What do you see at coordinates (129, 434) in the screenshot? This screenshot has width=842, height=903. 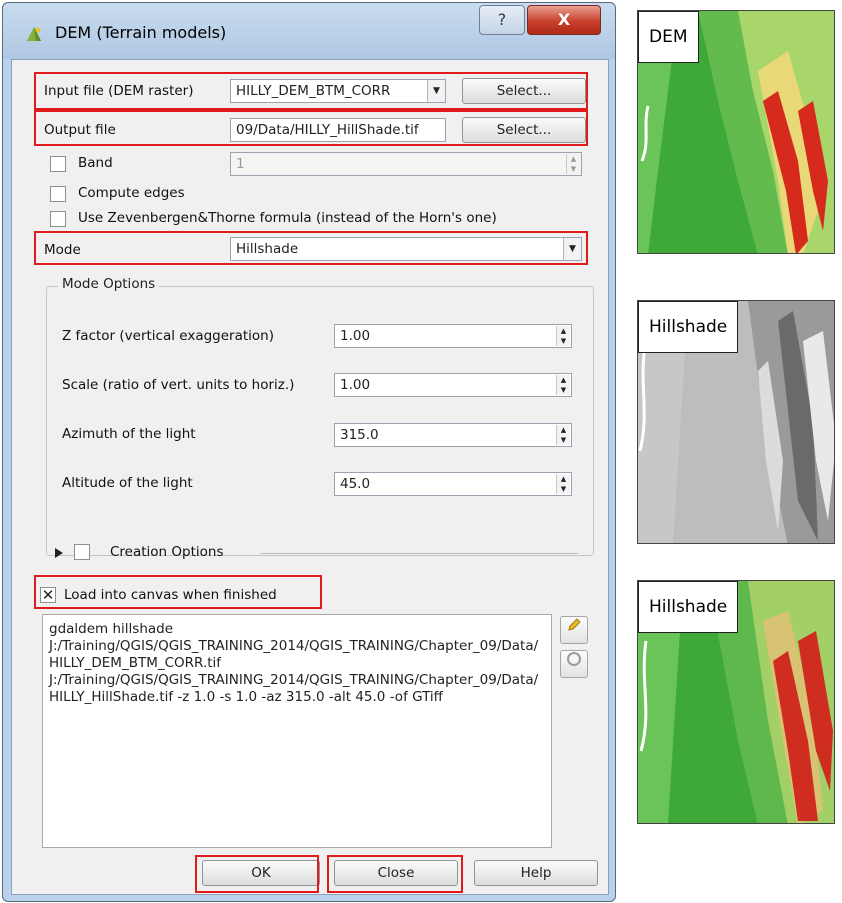 I see `azimuth-label: Azimuth of the light` at bounding box center [129, 434].